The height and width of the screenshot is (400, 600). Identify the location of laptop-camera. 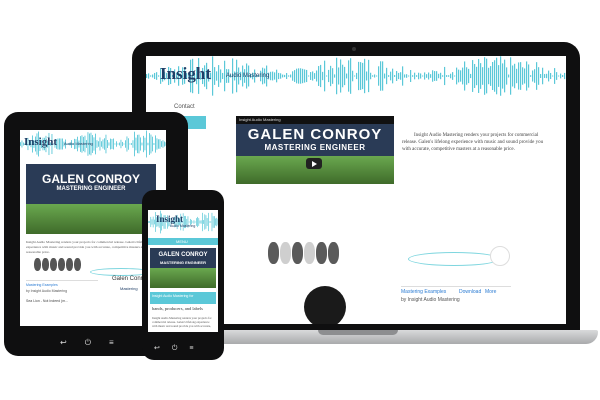
(354, 49).